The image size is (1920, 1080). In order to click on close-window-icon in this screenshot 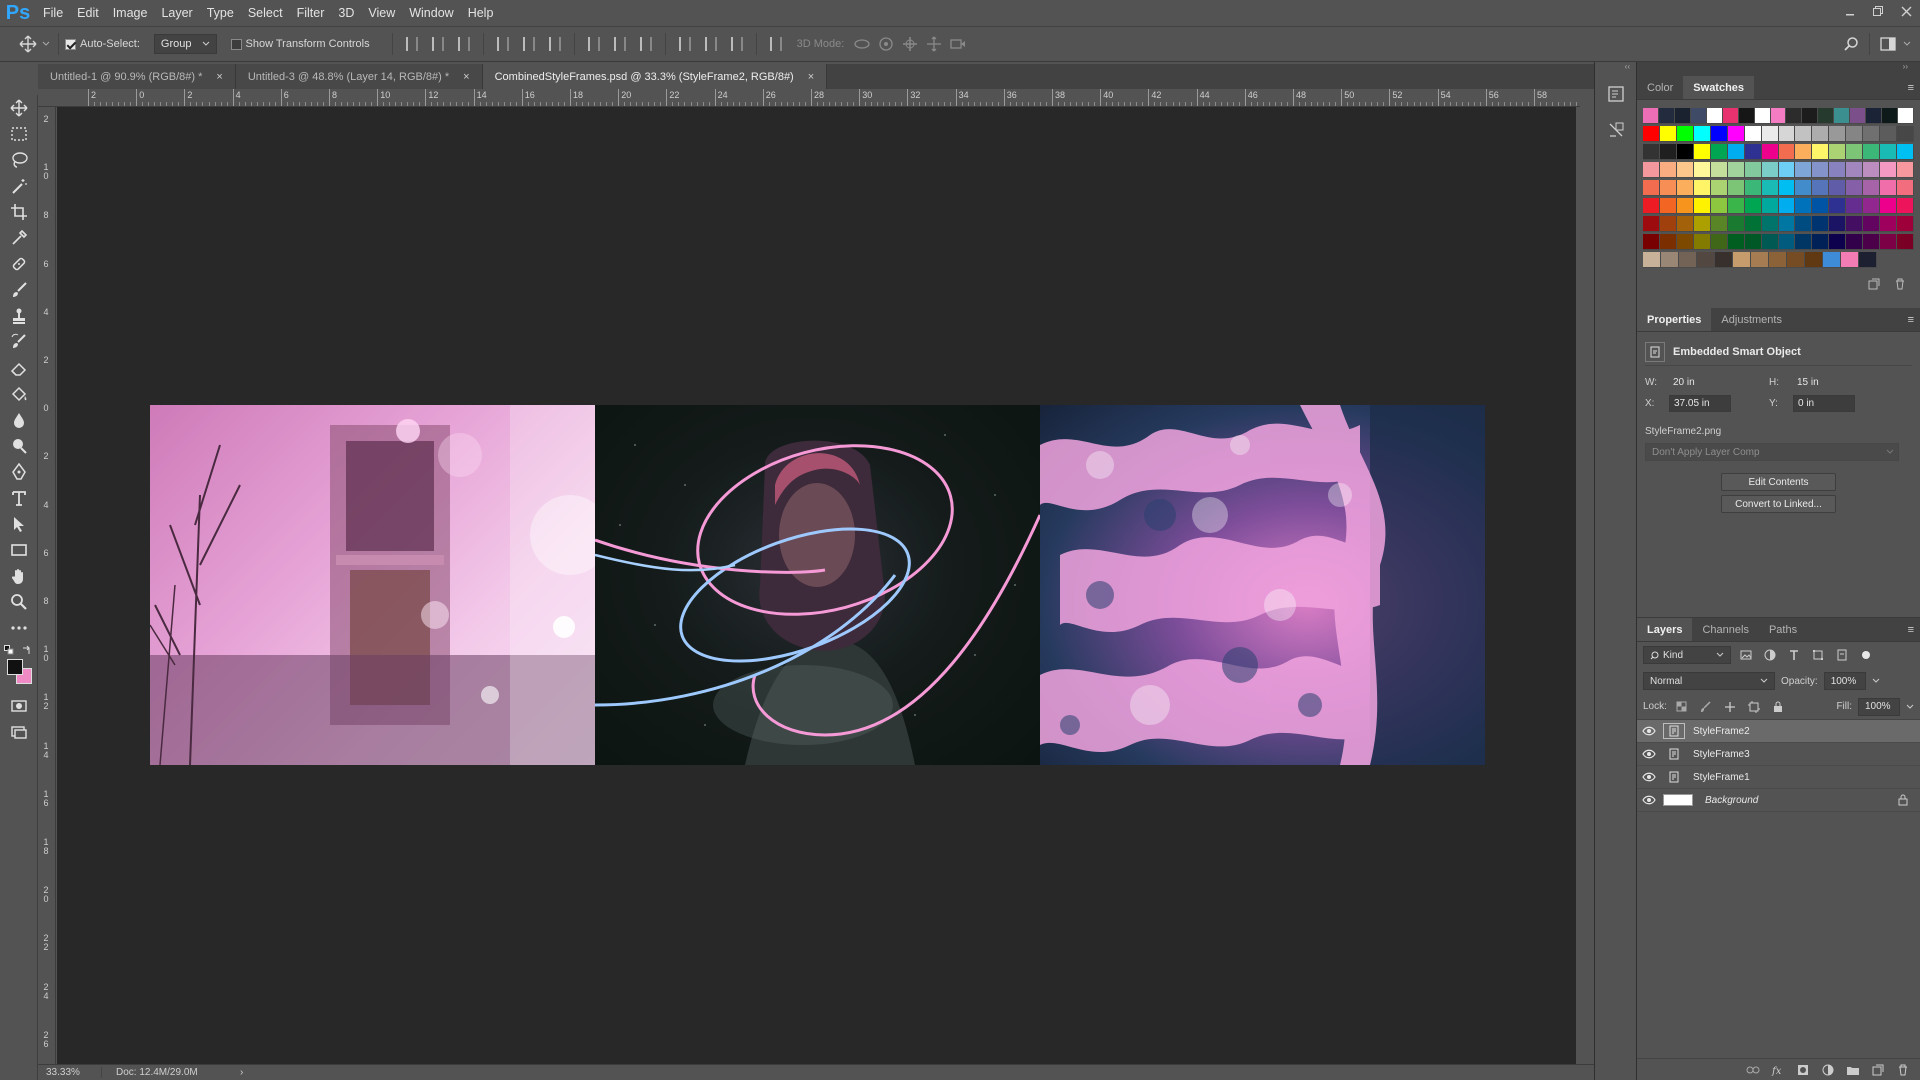, I will do `click(1906, 11)`.